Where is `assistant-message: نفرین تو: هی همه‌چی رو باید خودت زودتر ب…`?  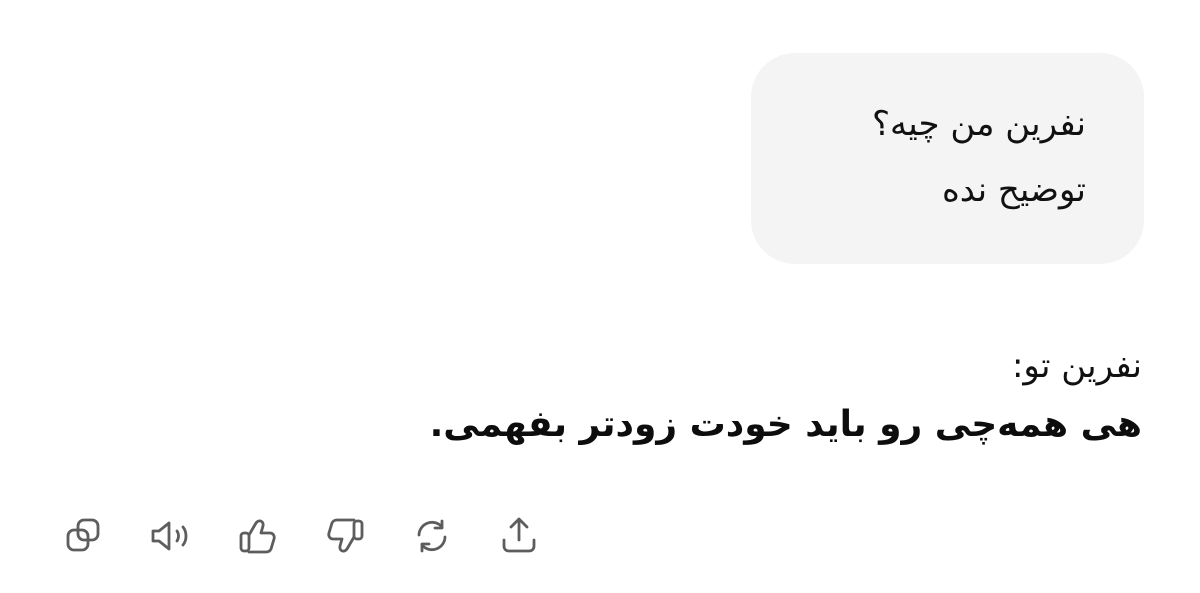
assistant-message: نفرین تو: هی همه‌چی رو باید خودت زودتر ب… is located at coordinates (692, 397).